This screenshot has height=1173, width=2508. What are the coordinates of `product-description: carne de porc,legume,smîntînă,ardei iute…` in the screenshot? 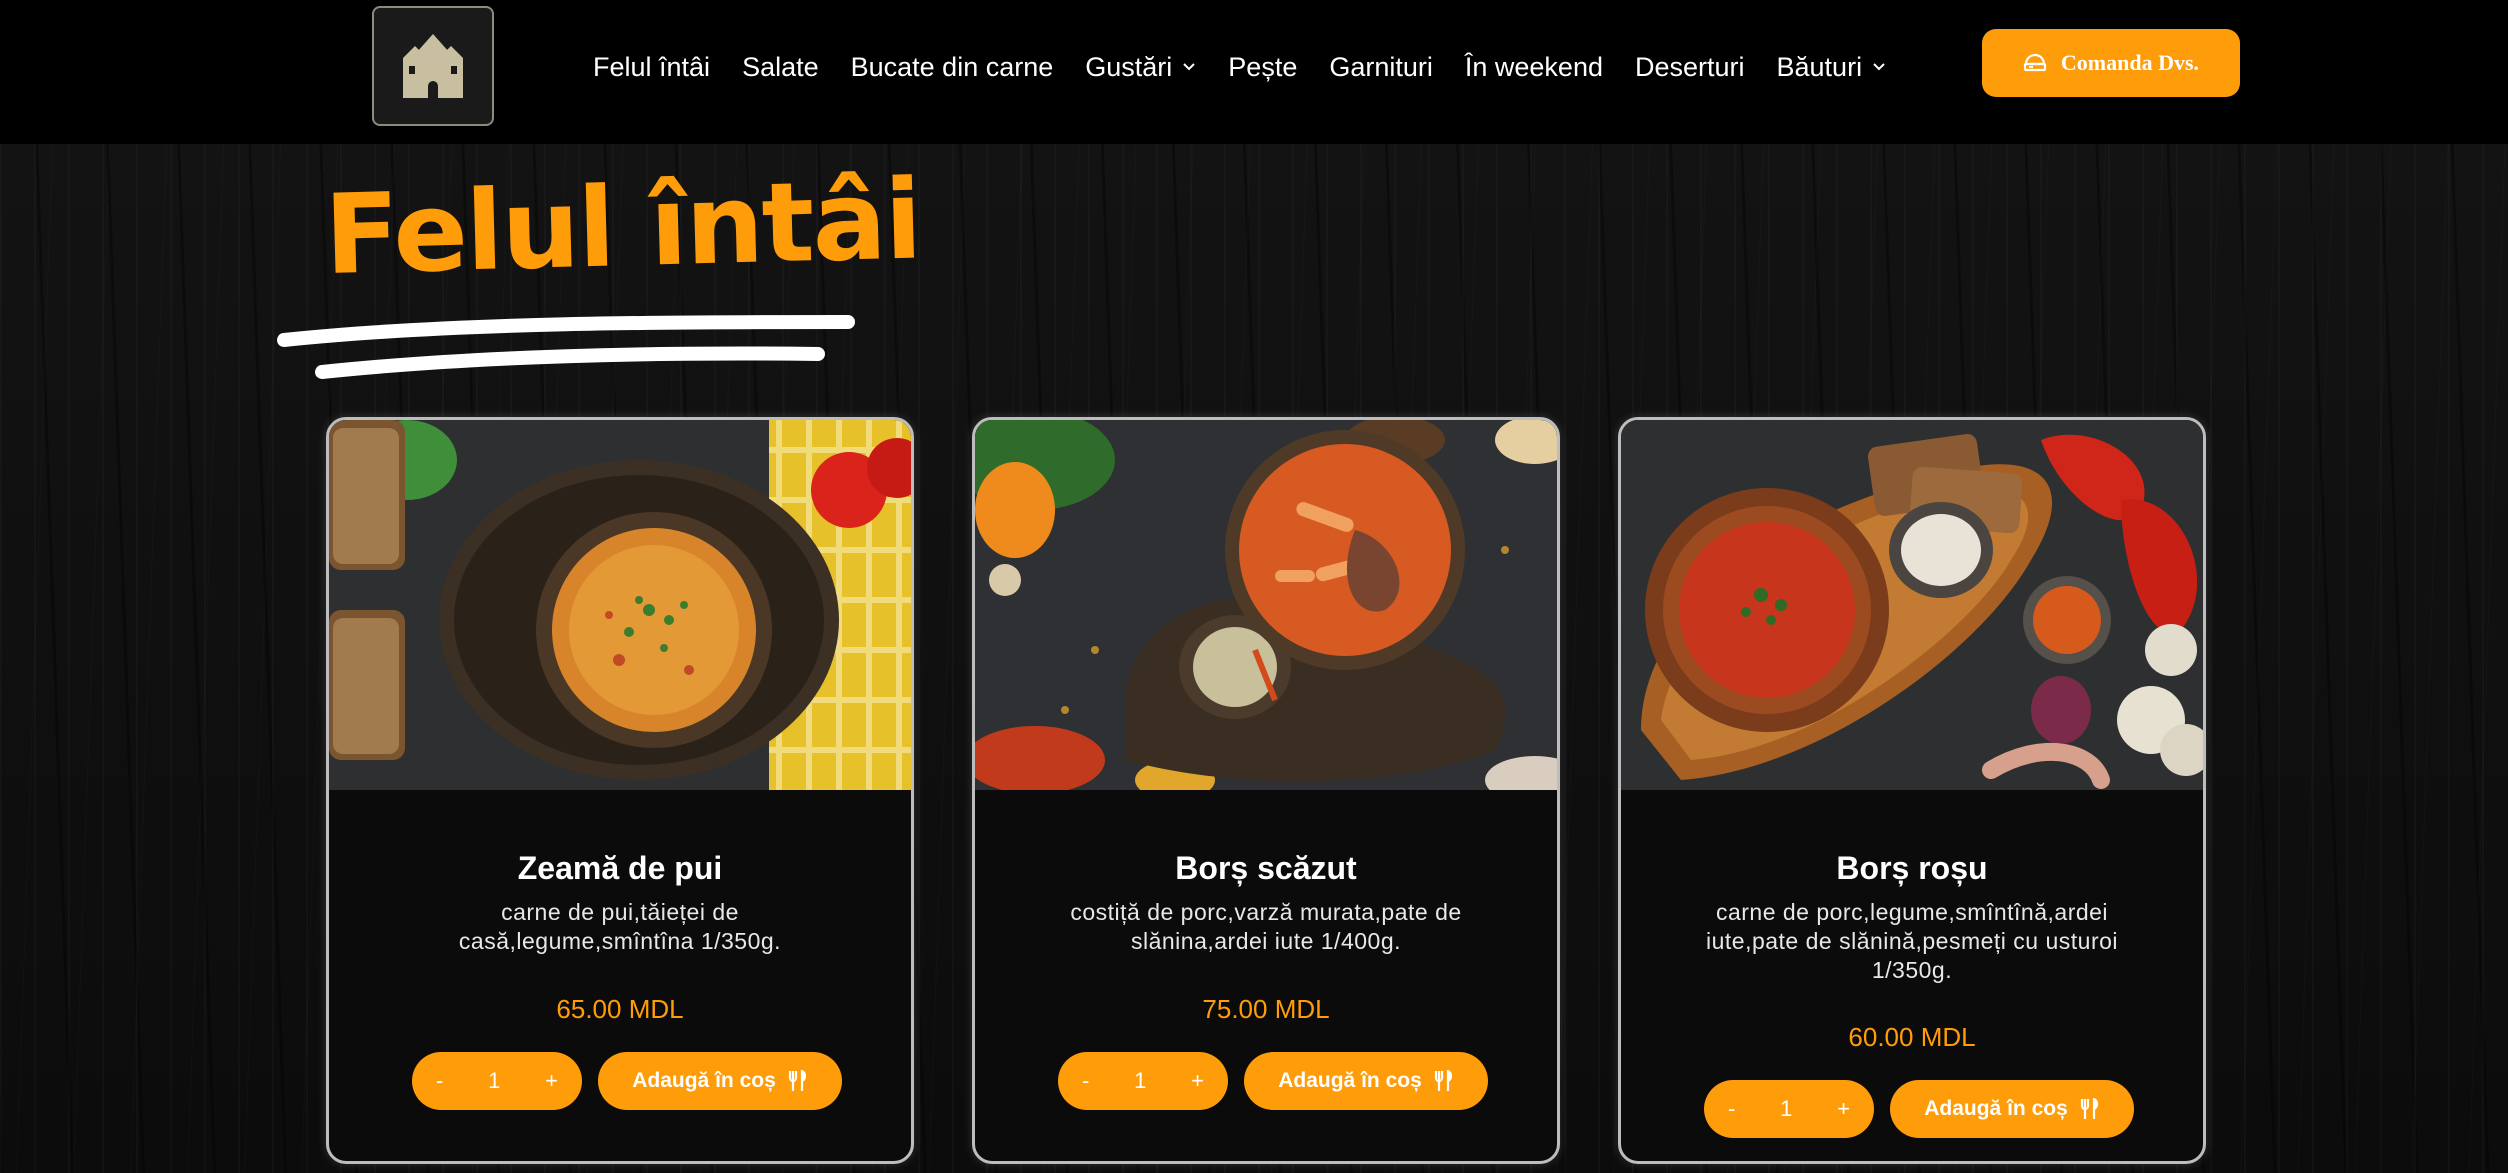 It's located at (1912, 941).